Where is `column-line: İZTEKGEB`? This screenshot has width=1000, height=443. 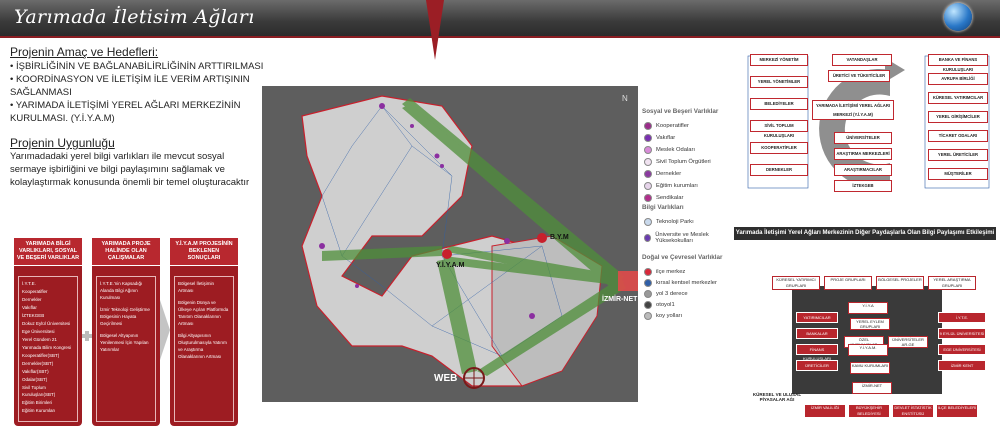
column-line: İZTEKGEB is located at coordinates (33, 315).